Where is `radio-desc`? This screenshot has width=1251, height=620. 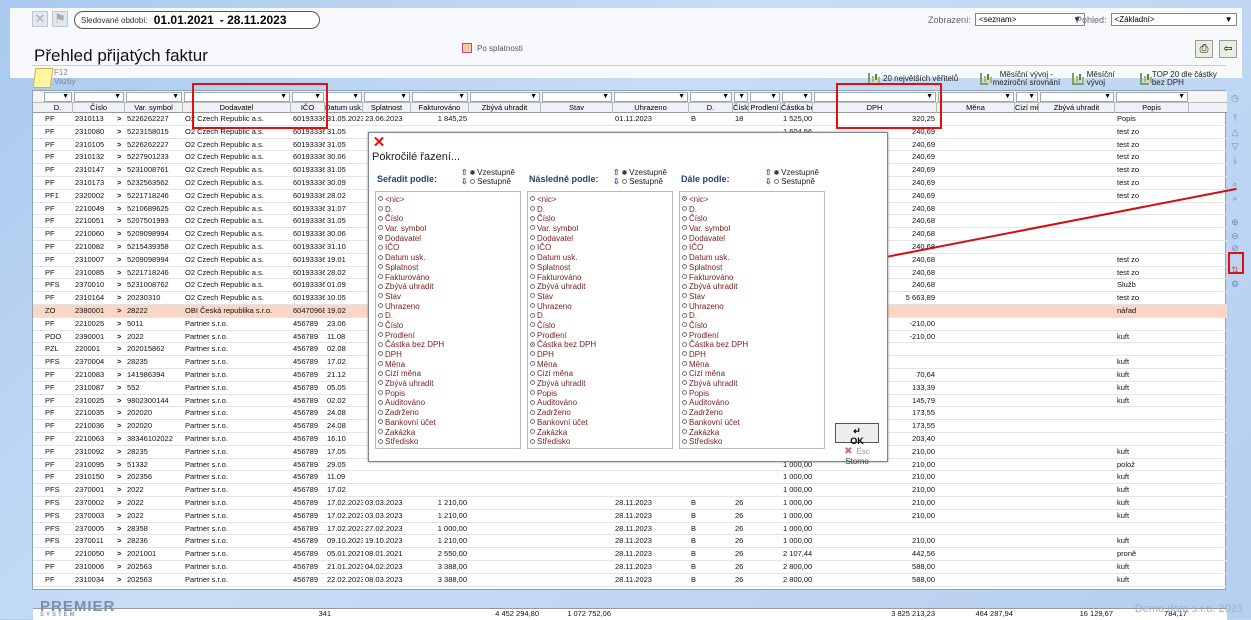
radio-desc is located at coordinates (776, 181).